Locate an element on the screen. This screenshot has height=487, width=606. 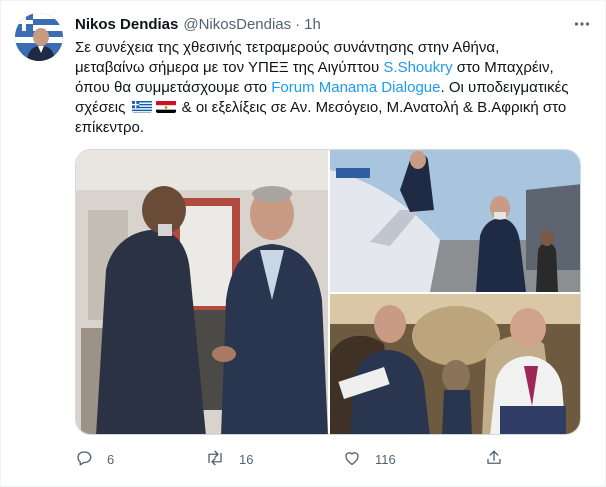
text-segment: επίκεντρο. is located at coordinates (110, 127).